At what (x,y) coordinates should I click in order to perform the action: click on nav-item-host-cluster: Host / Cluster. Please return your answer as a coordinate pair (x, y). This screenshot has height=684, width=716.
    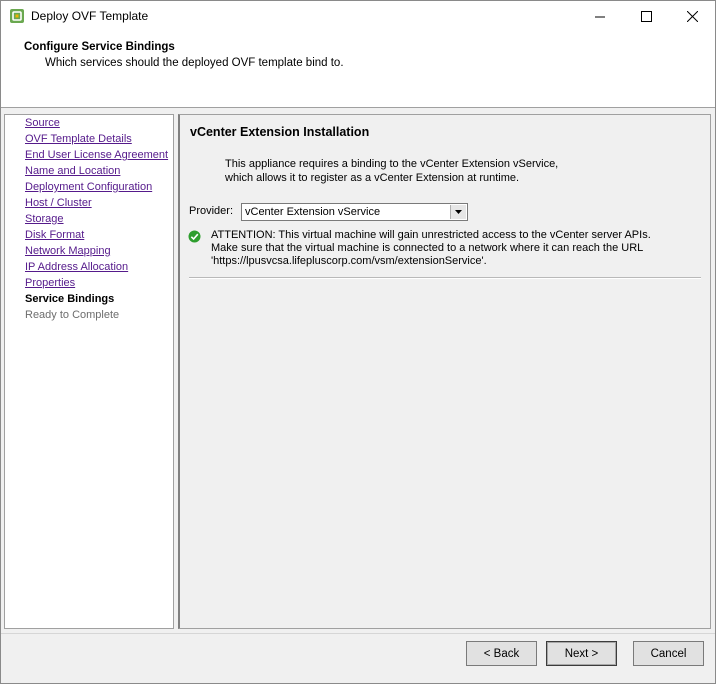
    Looking at the image, I should click on (58, 203).